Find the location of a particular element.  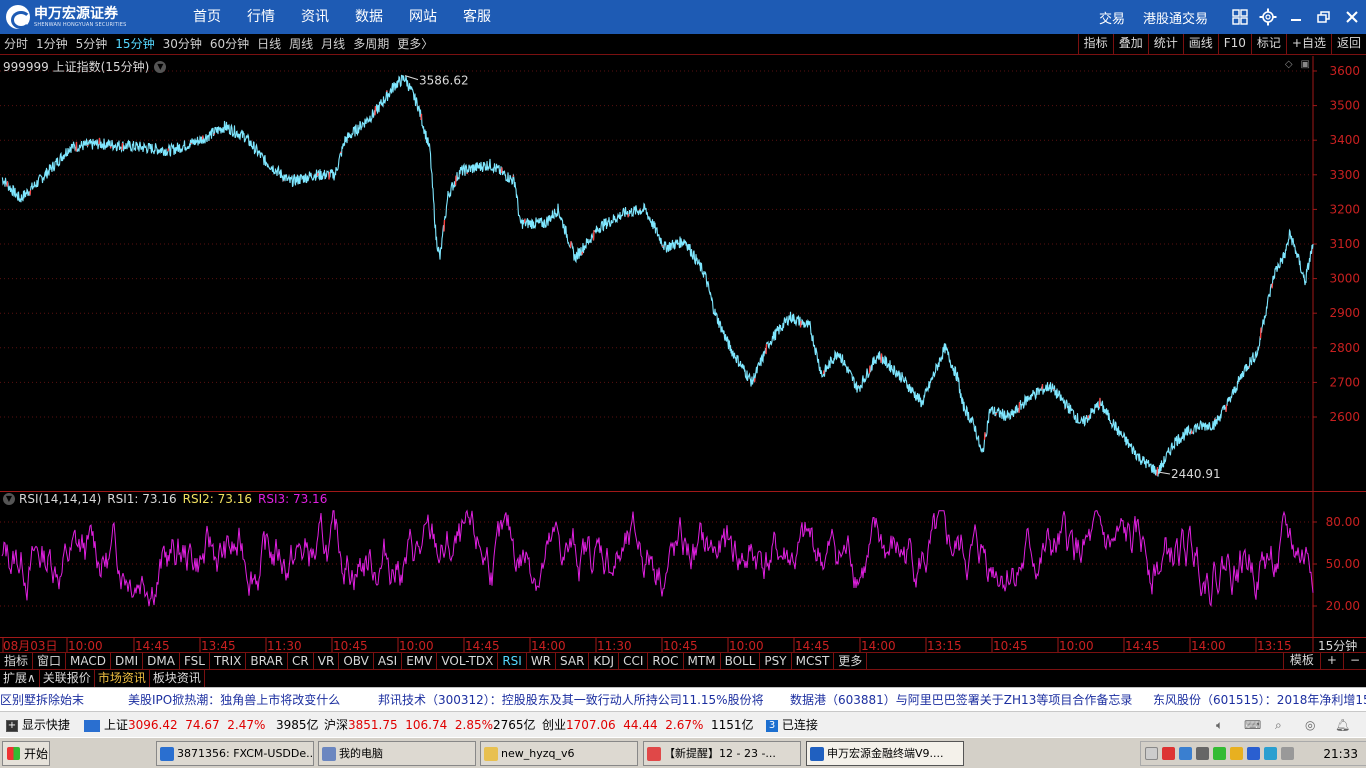

period-option: 15分钟 is located at coordinates (134, 44).